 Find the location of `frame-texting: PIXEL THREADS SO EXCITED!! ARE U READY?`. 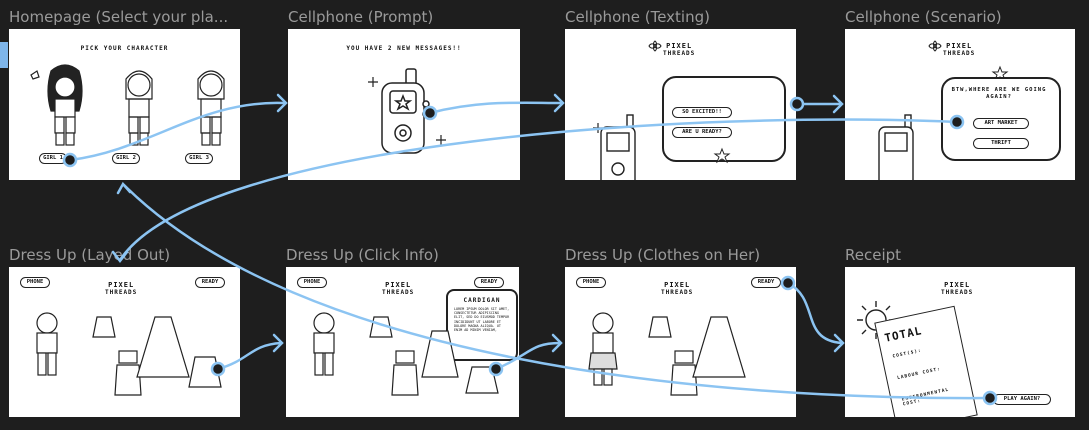

frame-texting: PIXEL THREADS SO EXCITED!! ARE U READY? is located at coordinates (680, 104).